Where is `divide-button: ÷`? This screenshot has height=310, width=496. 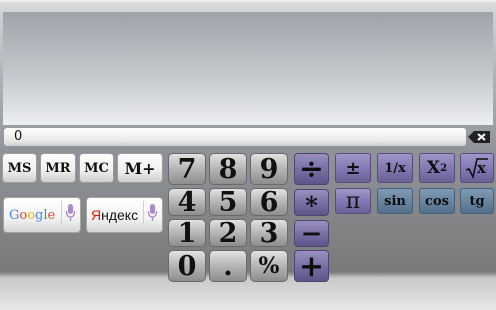
divide-button: ÷ is located at coordinates (311, 169).